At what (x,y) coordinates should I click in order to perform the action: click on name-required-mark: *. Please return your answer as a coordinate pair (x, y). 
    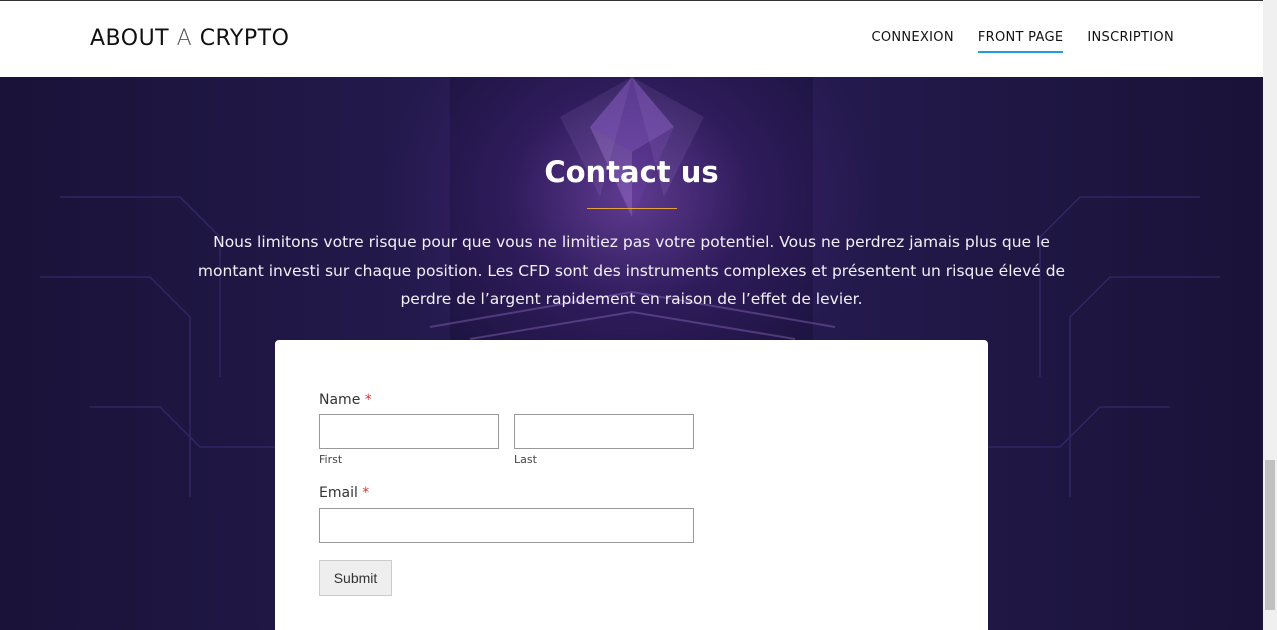
    Looking at the image, I should click on (368, 400).